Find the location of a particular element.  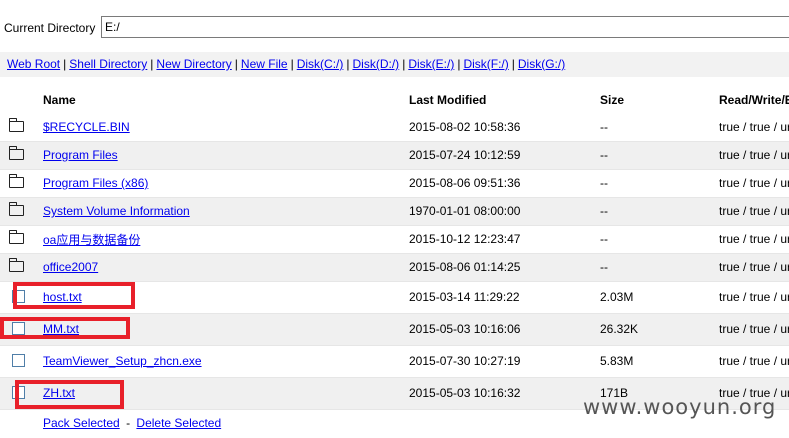

file-link: ZH.txt is located at coordinates (59, 393).